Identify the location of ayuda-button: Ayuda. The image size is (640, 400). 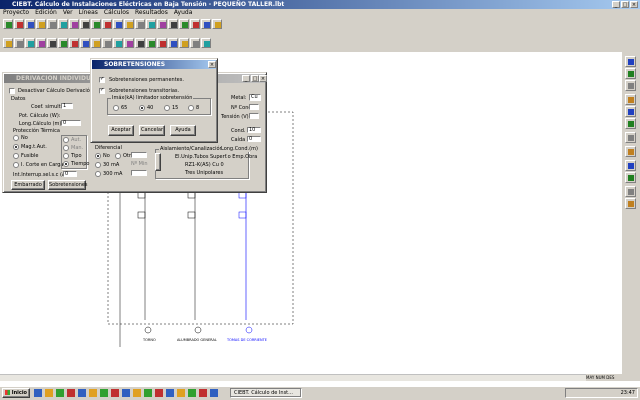
(183, 130).